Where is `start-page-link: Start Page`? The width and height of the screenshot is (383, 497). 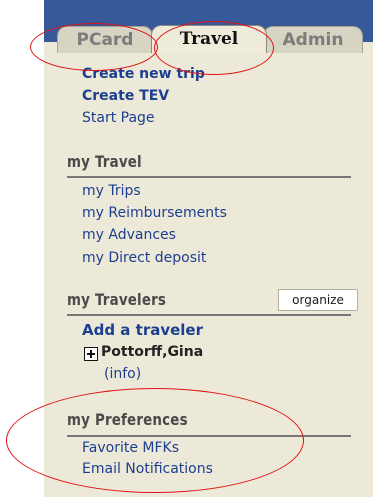
start-page-link: Start Page is located at coordinates (118, 118).